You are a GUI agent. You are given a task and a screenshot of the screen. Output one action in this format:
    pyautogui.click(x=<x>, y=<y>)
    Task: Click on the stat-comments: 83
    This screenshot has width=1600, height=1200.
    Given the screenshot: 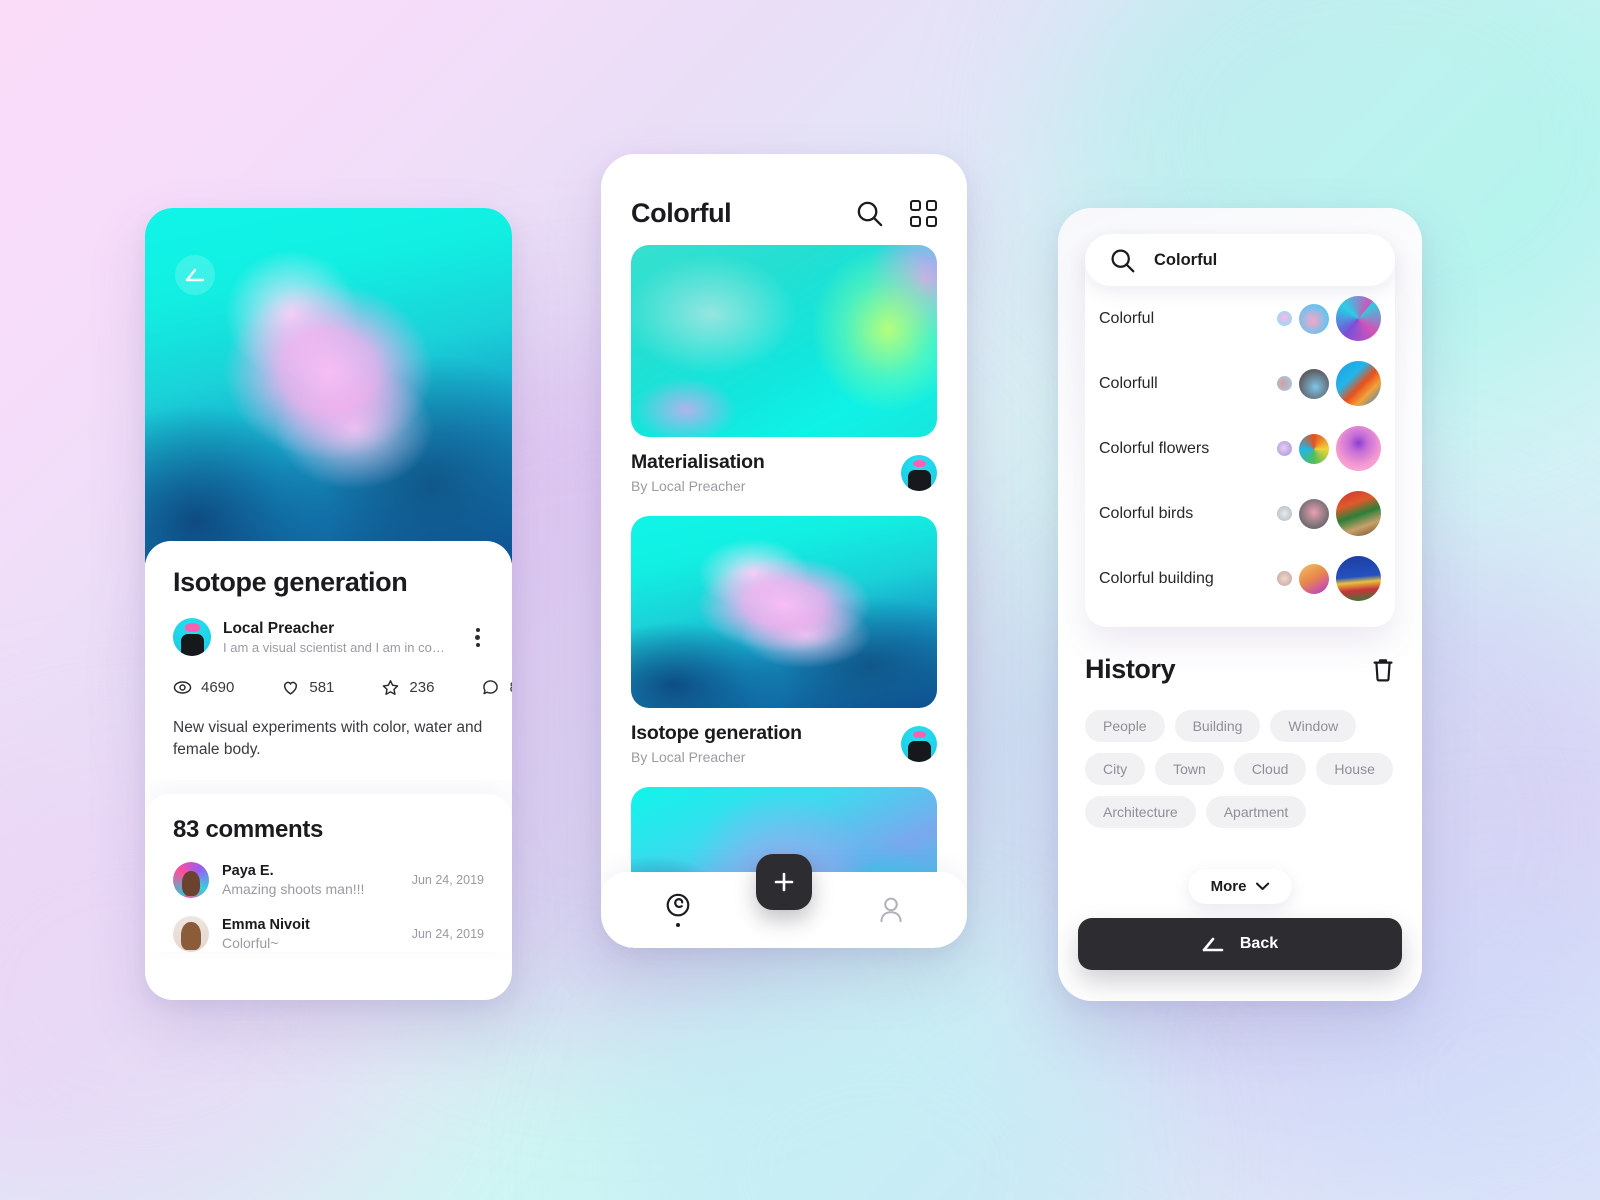 What is the action you would take?
    pyautogui.click(x=496, y=687)
    